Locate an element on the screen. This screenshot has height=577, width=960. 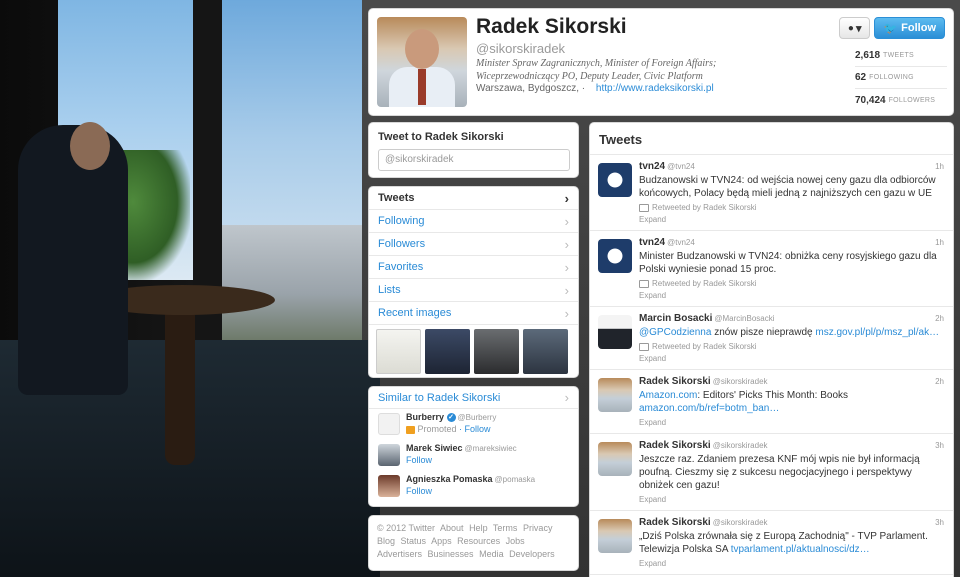
nav-favorites: Favorites › is located at coordinates (473, 267).